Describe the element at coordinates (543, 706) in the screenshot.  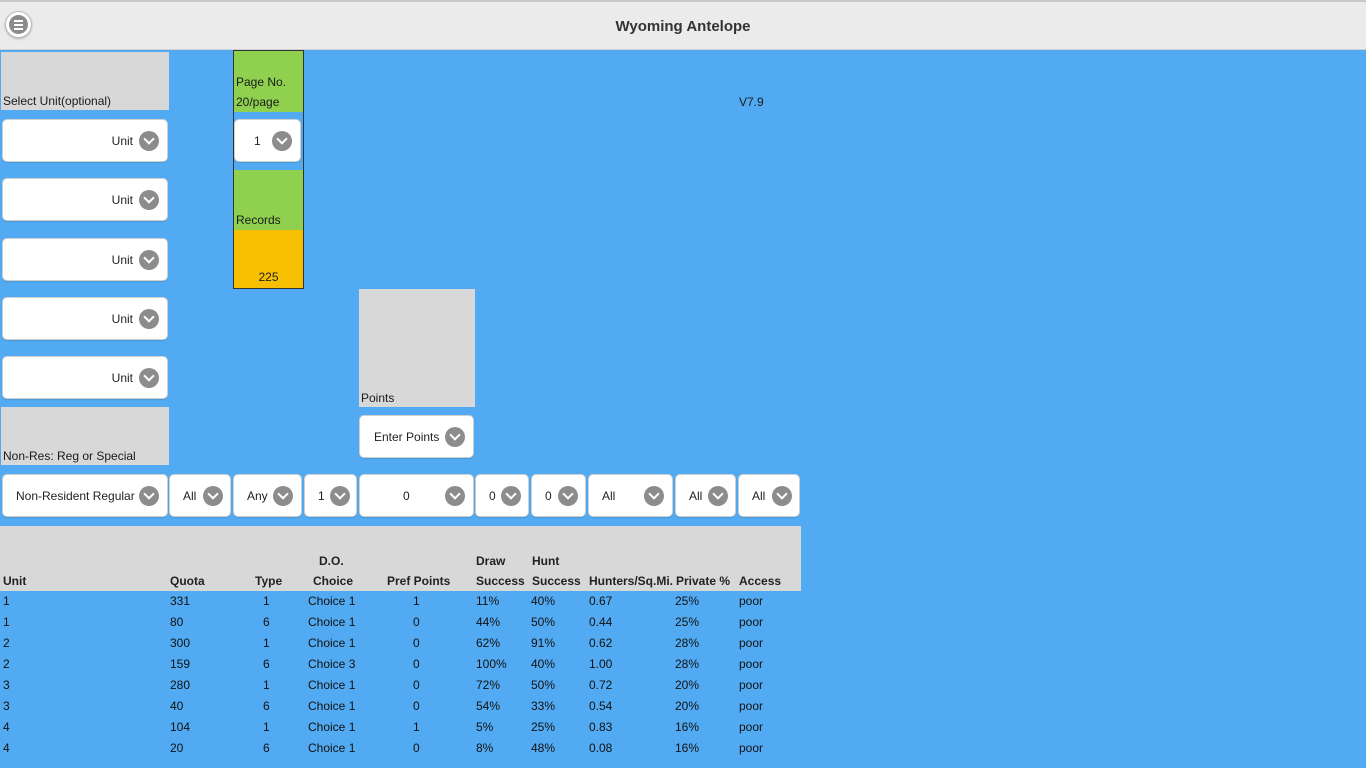
I see `cell-hunt-success: 33%` at that location.